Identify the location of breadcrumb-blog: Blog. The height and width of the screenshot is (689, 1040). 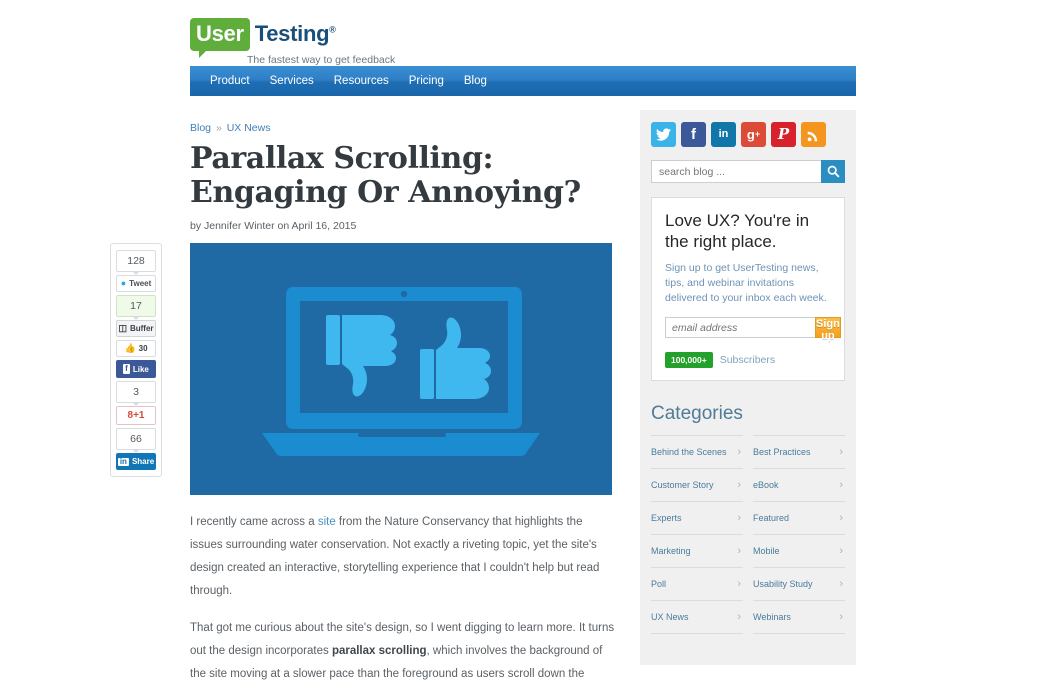
(200, 128).